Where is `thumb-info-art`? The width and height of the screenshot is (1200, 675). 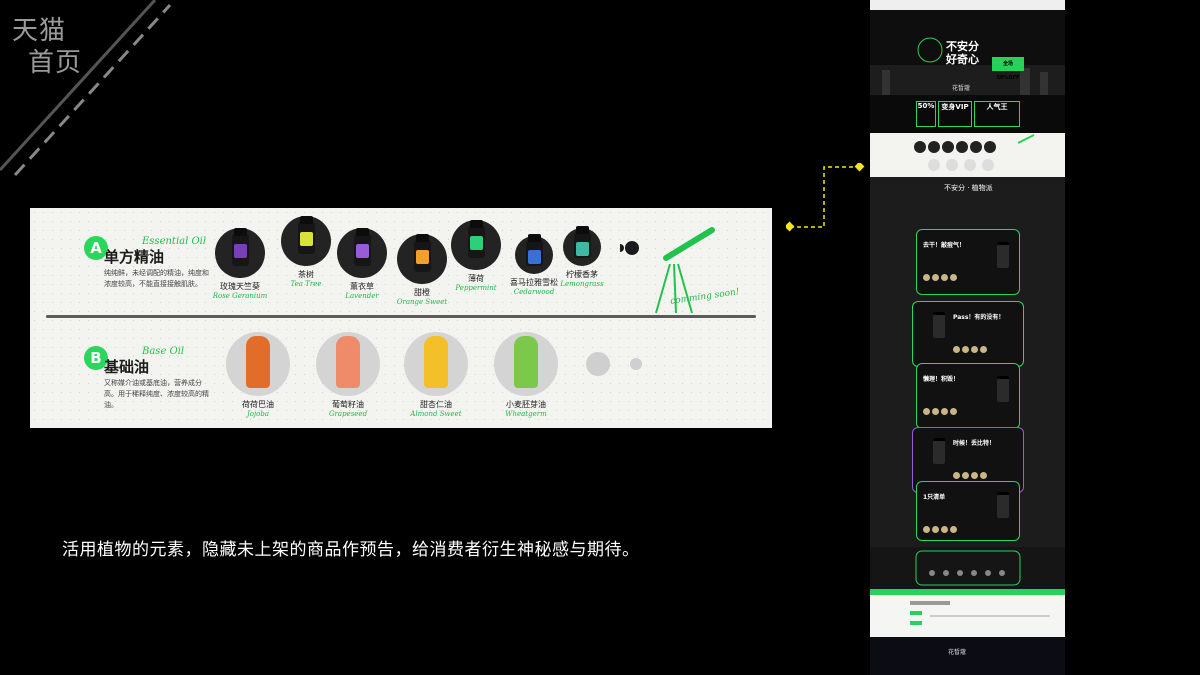
thumb-info-art is located at coordinates (980, 613).